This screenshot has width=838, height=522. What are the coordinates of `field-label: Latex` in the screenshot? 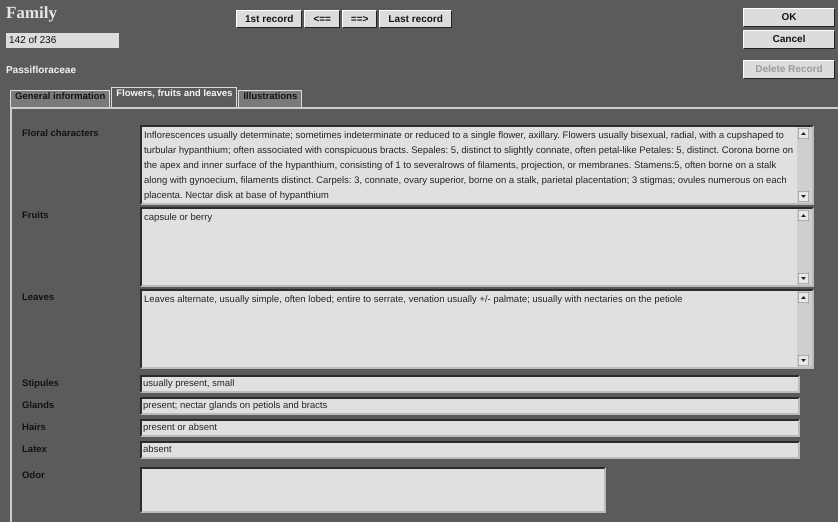 It's located at (35, 449).